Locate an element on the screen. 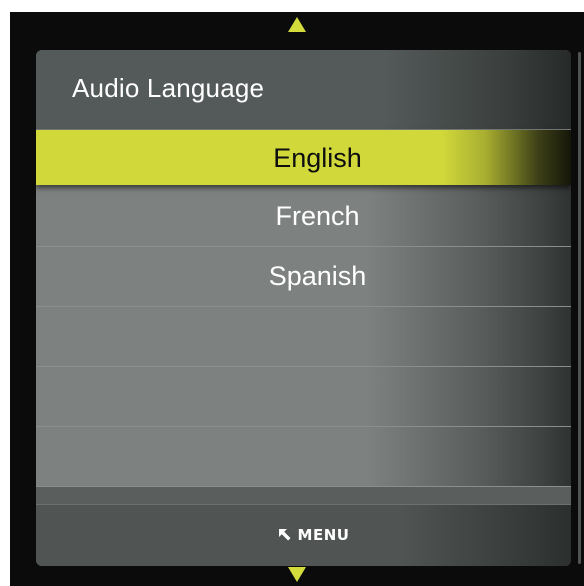 This screenshot has height=586, width=584. down-arrow-icon is located at coordinates (297, 574).